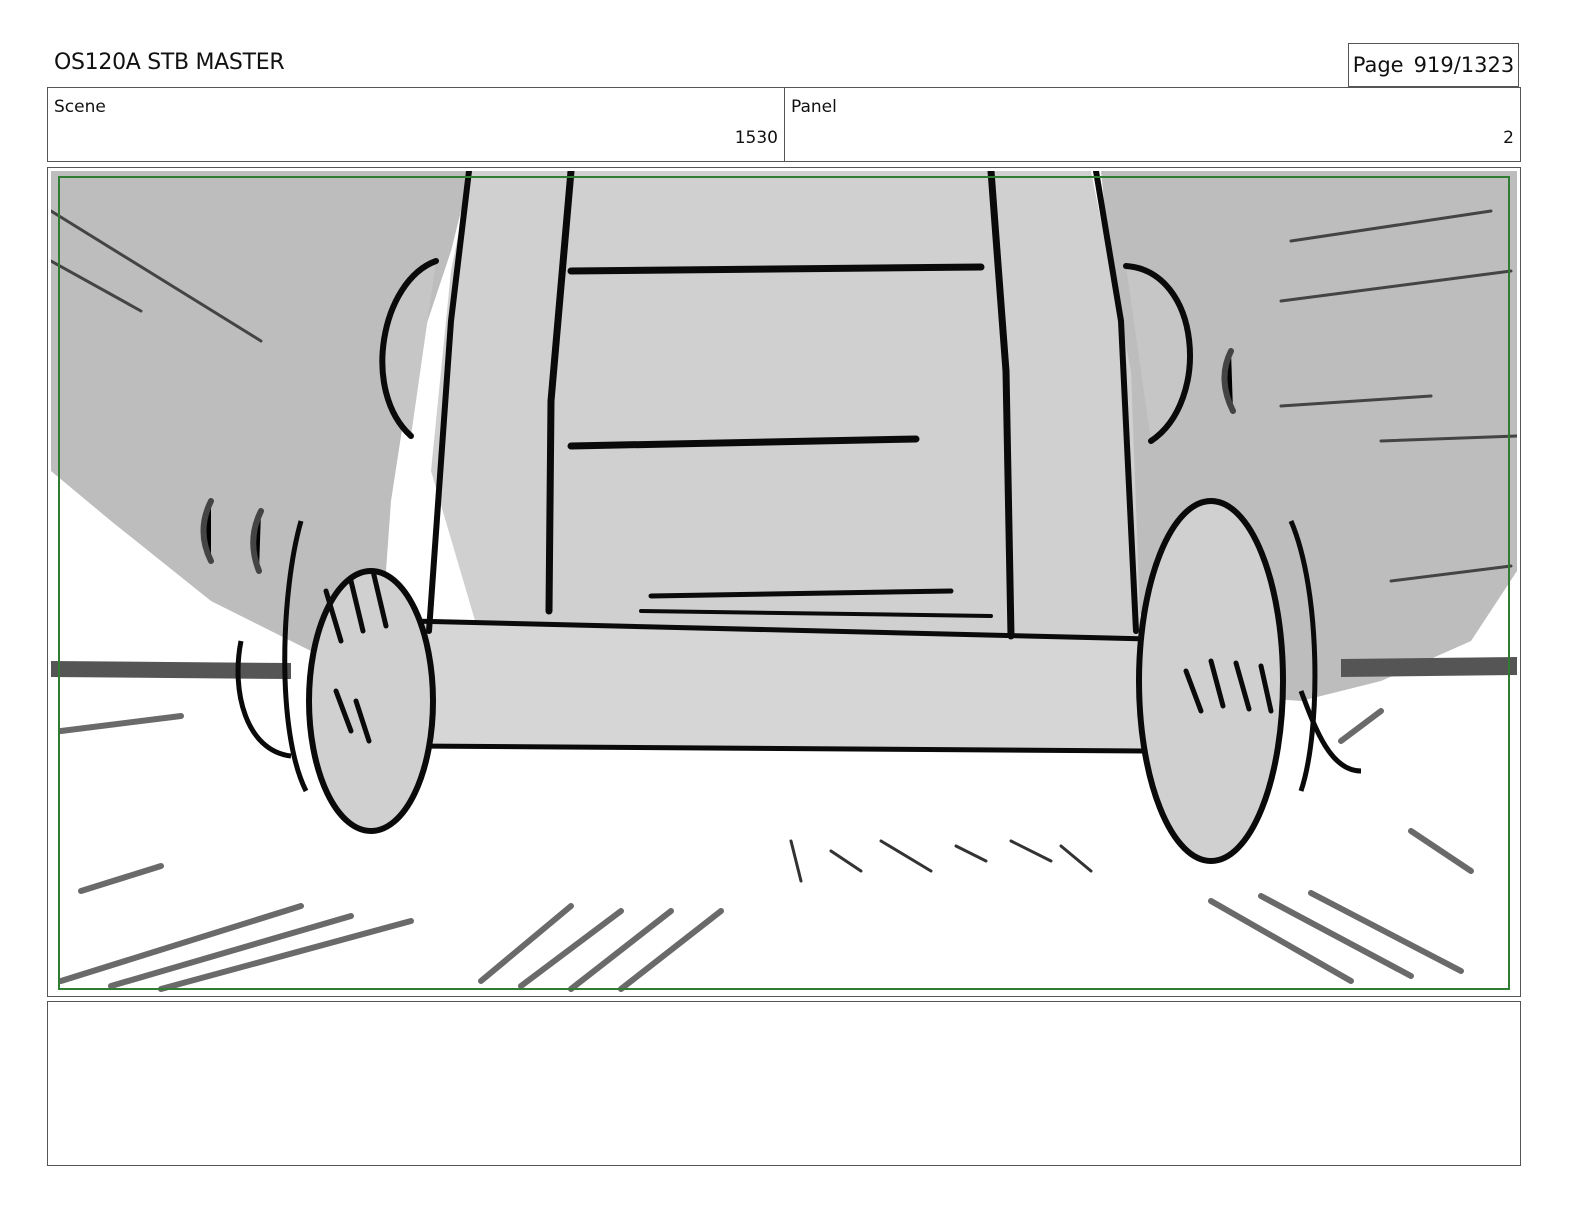 This screenshot has height=1224, width=1584. Describe the element at coordinates (80, 107) in the screenshot. I see `scene-label: Scene` at that location.